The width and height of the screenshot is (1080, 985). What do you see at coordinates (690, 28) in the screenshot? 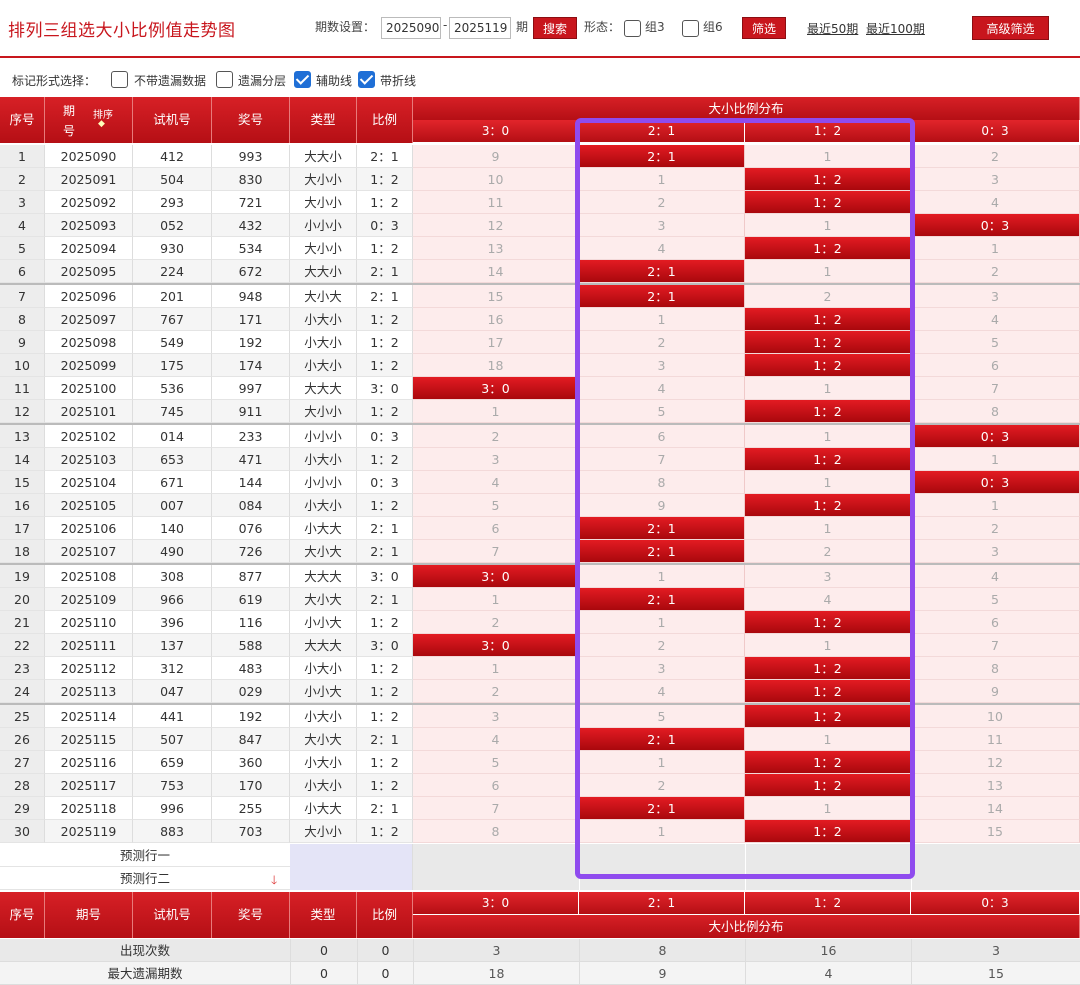
I see `group6-checkbox` at bounding box center [690, 28].